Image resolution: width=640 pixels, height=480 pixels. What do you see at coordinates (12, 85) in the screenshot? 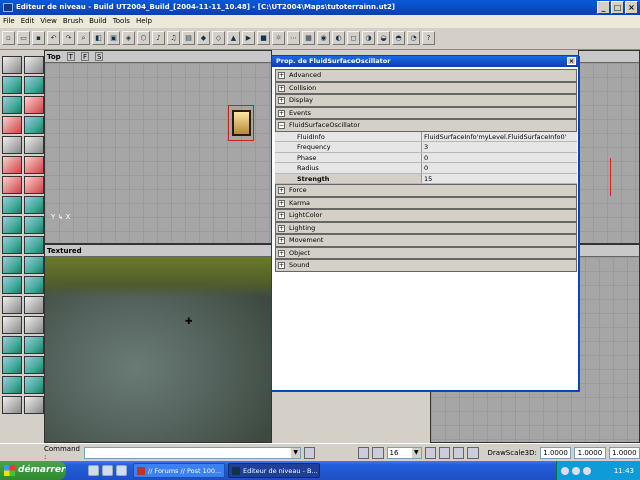
I see `texture-pan-tool-icon` at bounding box center [12, 85].